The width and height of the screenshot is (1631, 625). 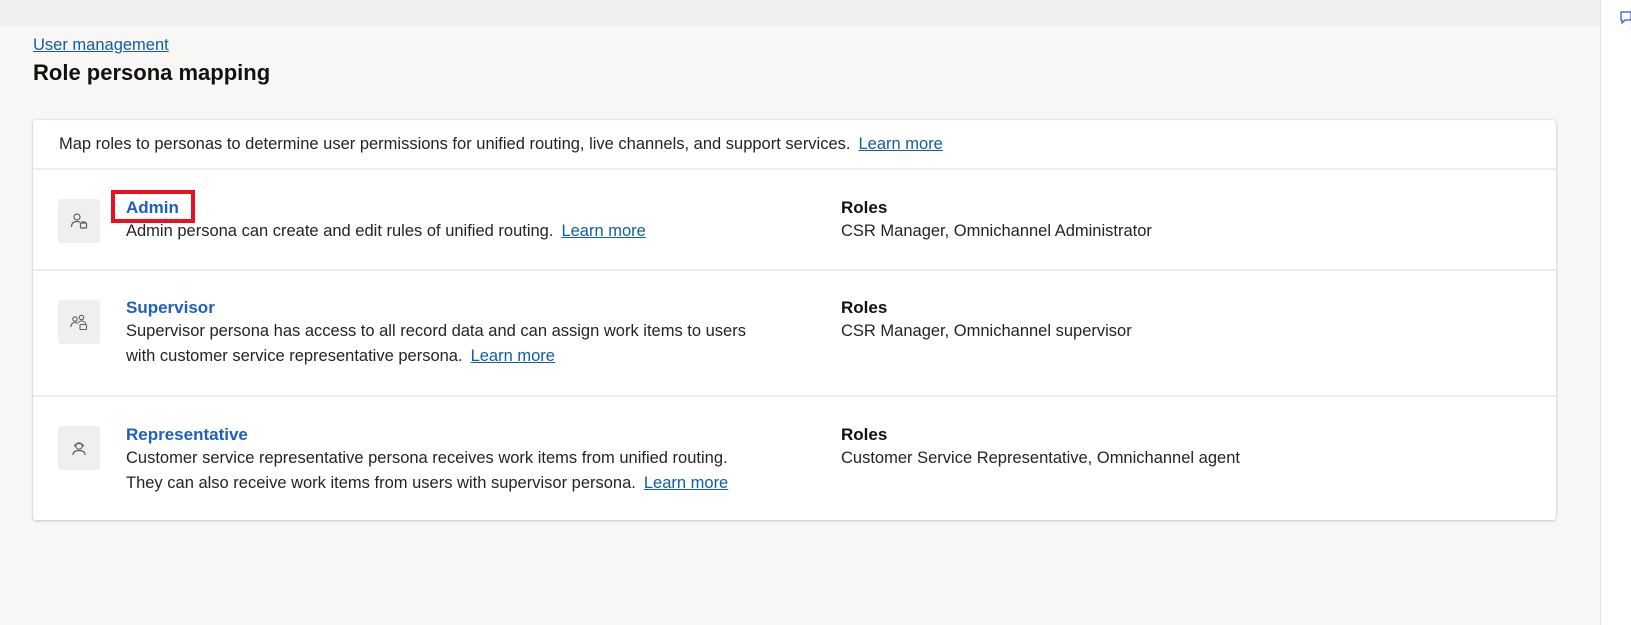 What do you see at coordinates (79, 221) in the screenshot?
I see `admin-person-icon` at bounding box center [79, 221].